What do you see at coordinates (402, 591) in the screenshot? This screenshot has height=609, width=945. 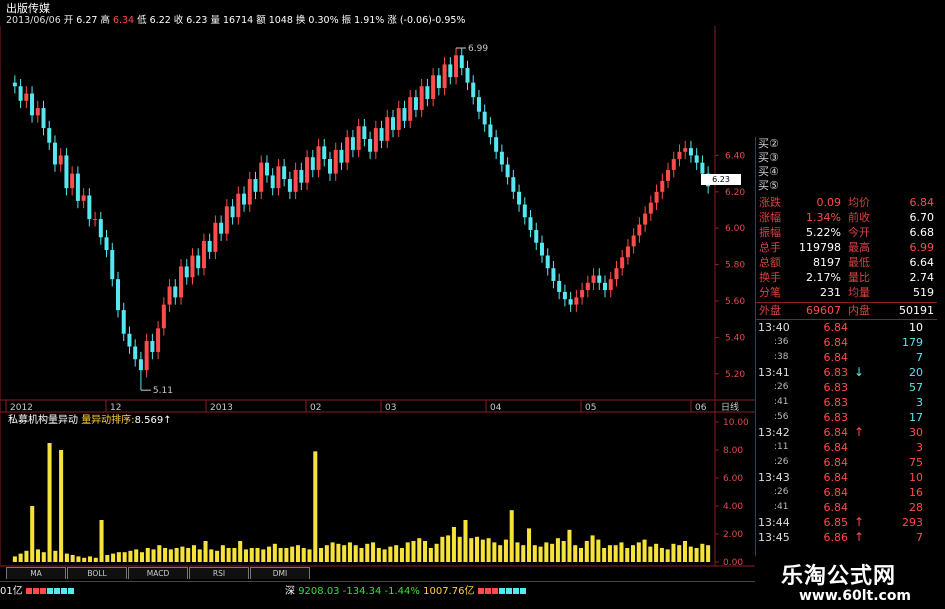 I see `index-pct: -1.44%` at bounding box center [402, 591].